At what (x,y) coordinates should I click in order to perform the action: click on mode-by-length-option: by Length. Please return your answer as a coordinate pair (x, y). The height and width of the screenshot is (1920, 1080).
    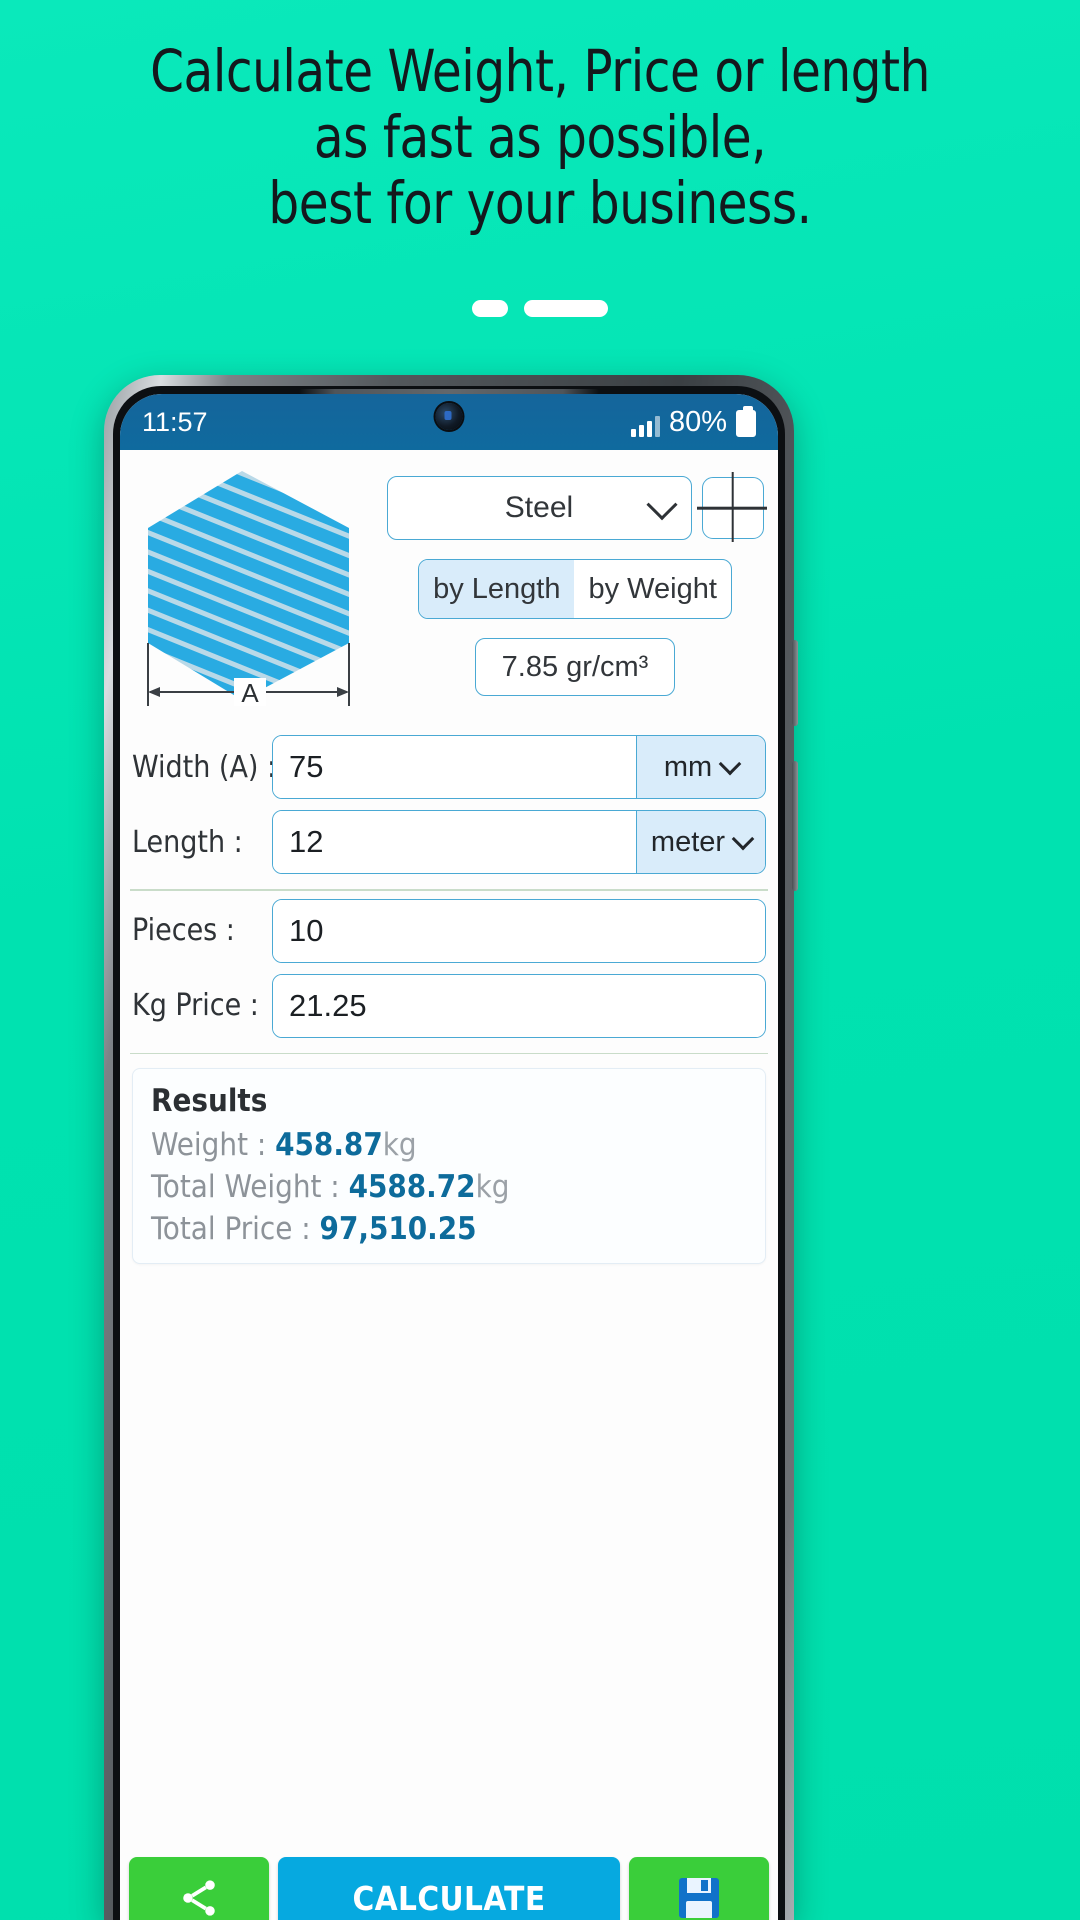
    Looking at the image, I should click on (497, 589).